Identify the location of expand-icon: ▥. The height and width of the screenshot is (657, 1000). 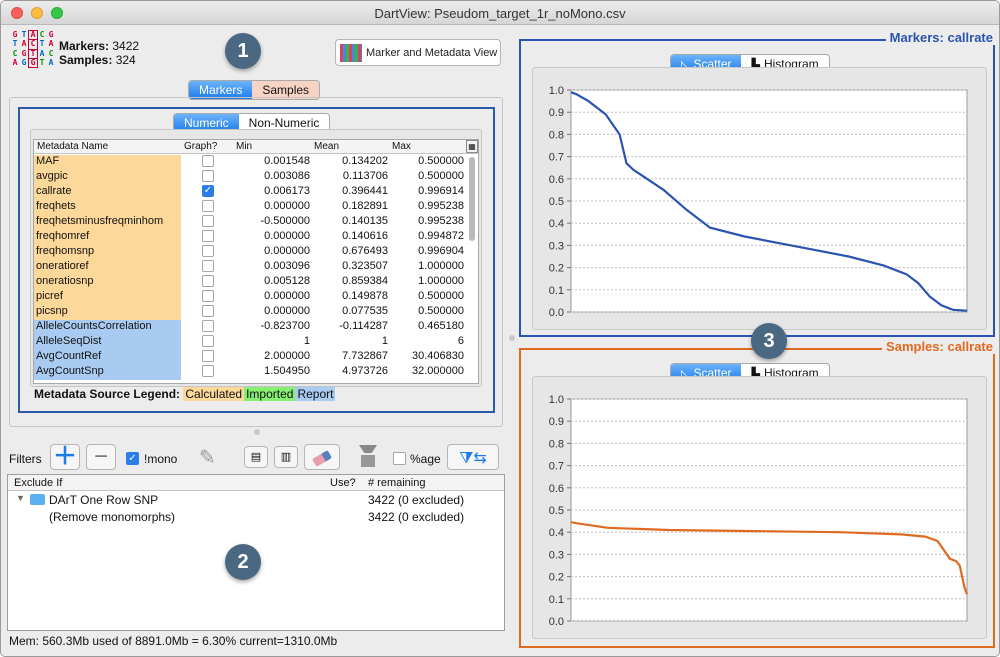
(286, 457).